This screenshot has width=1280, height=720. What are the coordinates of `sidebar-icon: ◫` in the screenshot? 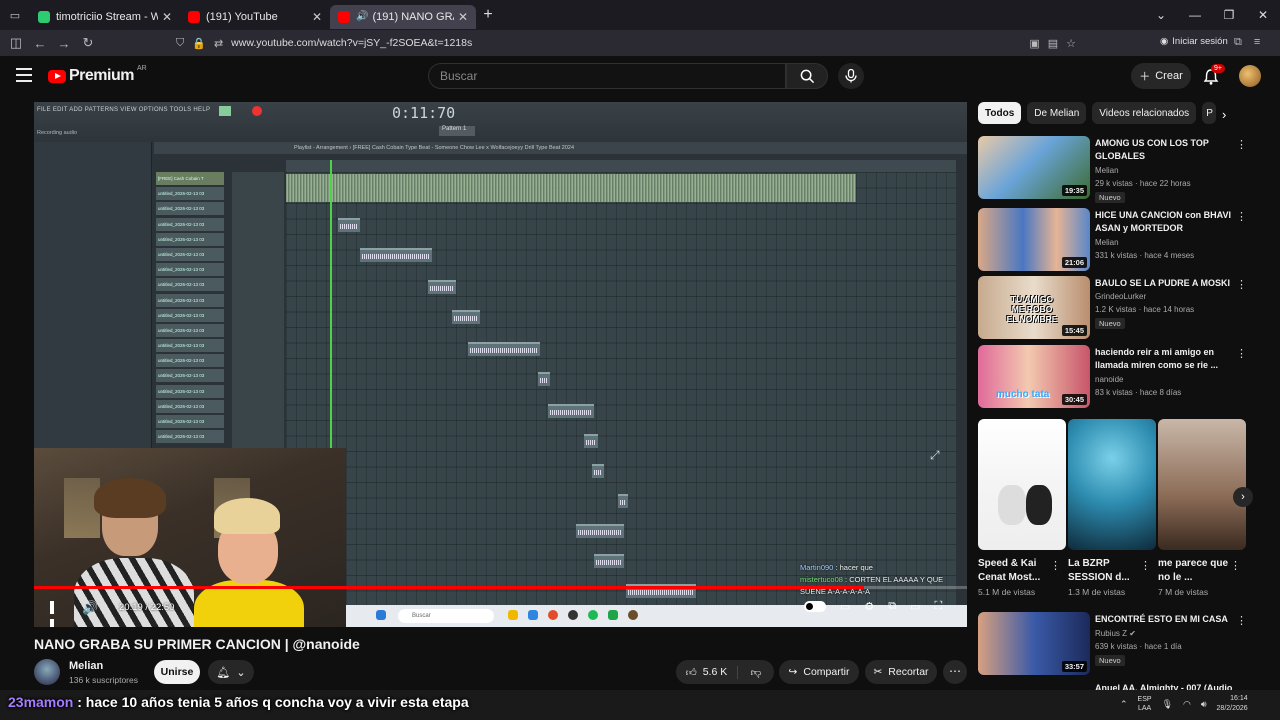 It's located at (16, 43).